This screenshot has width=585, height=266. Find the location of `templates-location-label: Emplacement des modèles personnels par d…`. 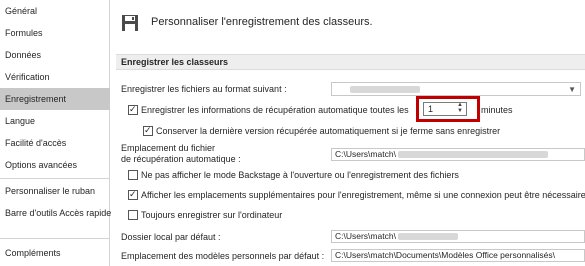

templates-location-label: Emplacement des modèles personnels par d… is located at coordinates (223, 256).